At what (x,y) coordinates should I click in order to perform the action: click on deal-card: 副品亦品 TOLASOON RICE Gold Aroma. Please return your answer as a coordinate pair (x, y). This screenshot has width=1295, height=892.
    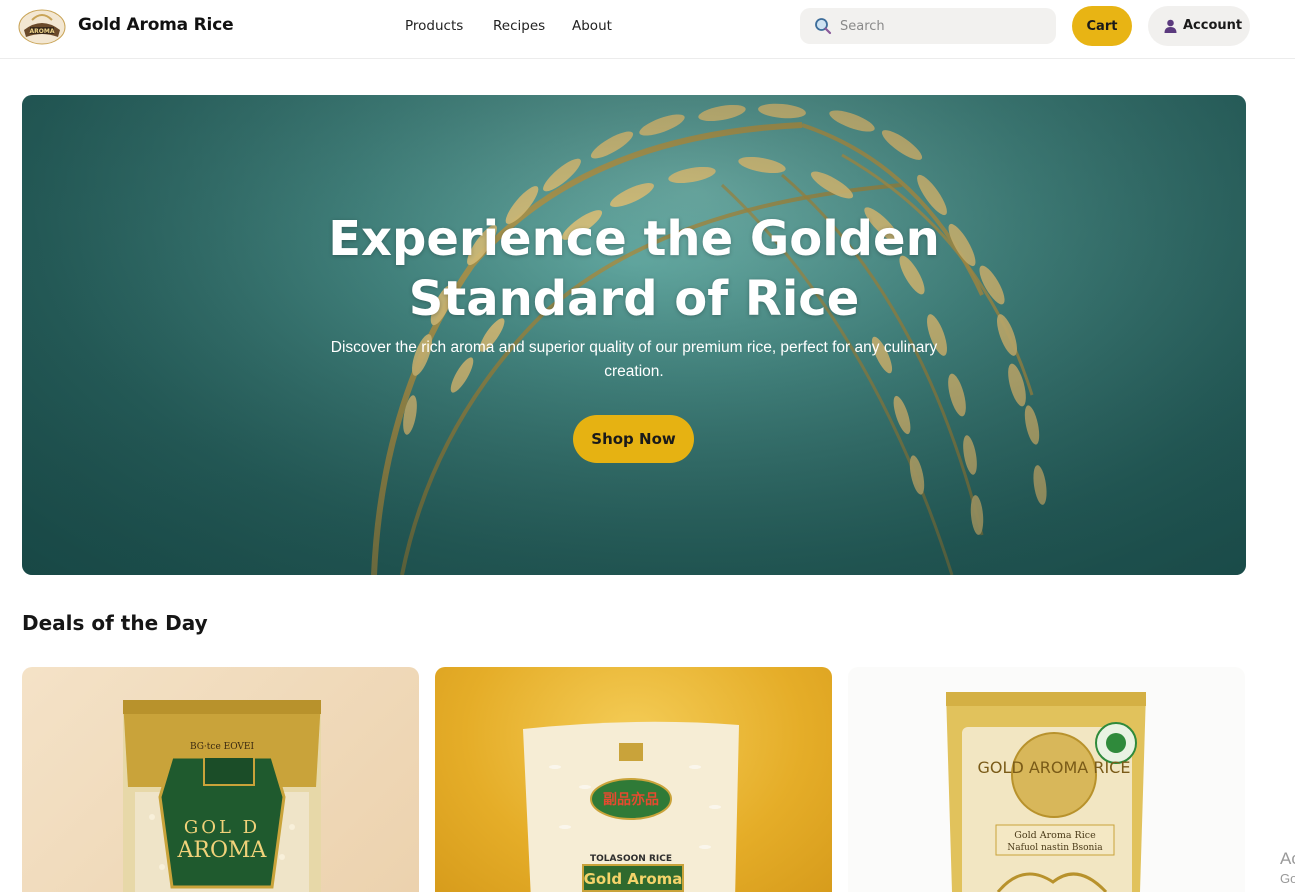
    Looking at the image, I should click on (633, 779).